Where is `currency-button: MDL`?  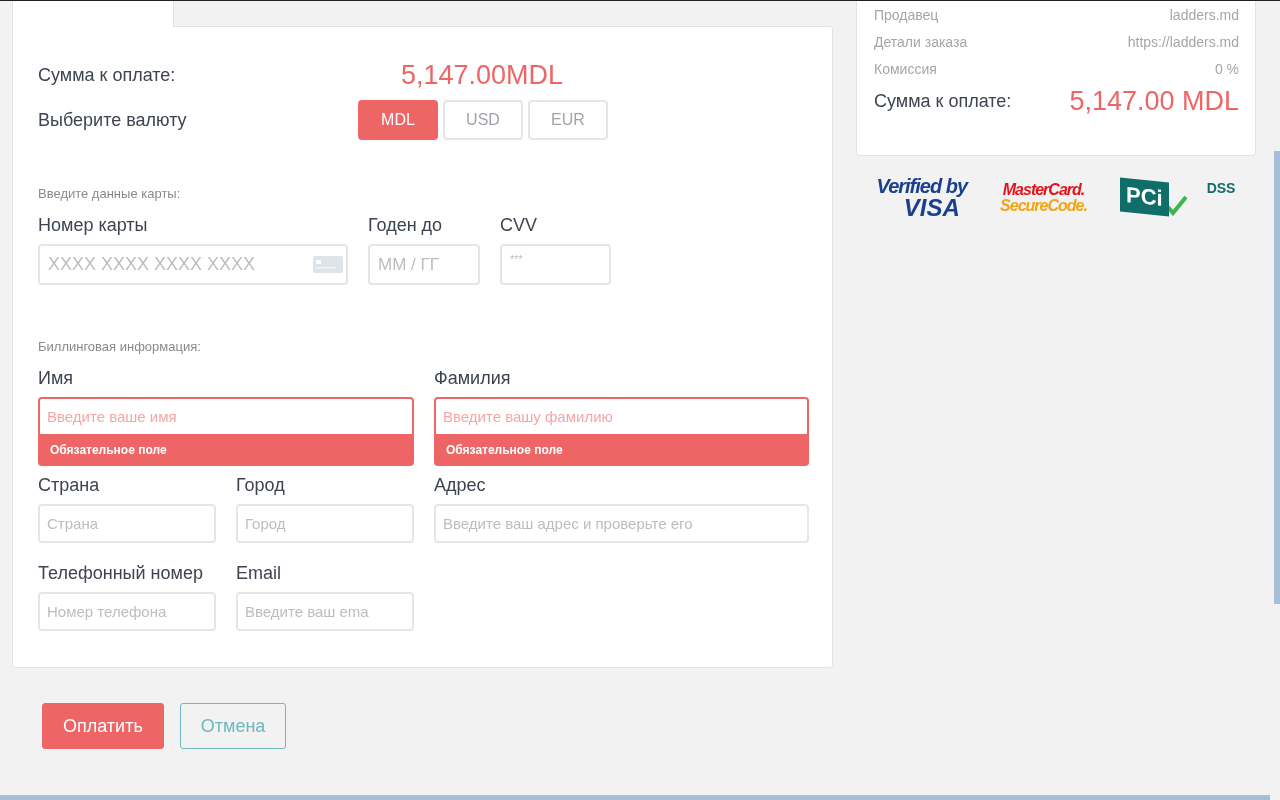
currency-button: MDL is located at coordinates (398, 120).